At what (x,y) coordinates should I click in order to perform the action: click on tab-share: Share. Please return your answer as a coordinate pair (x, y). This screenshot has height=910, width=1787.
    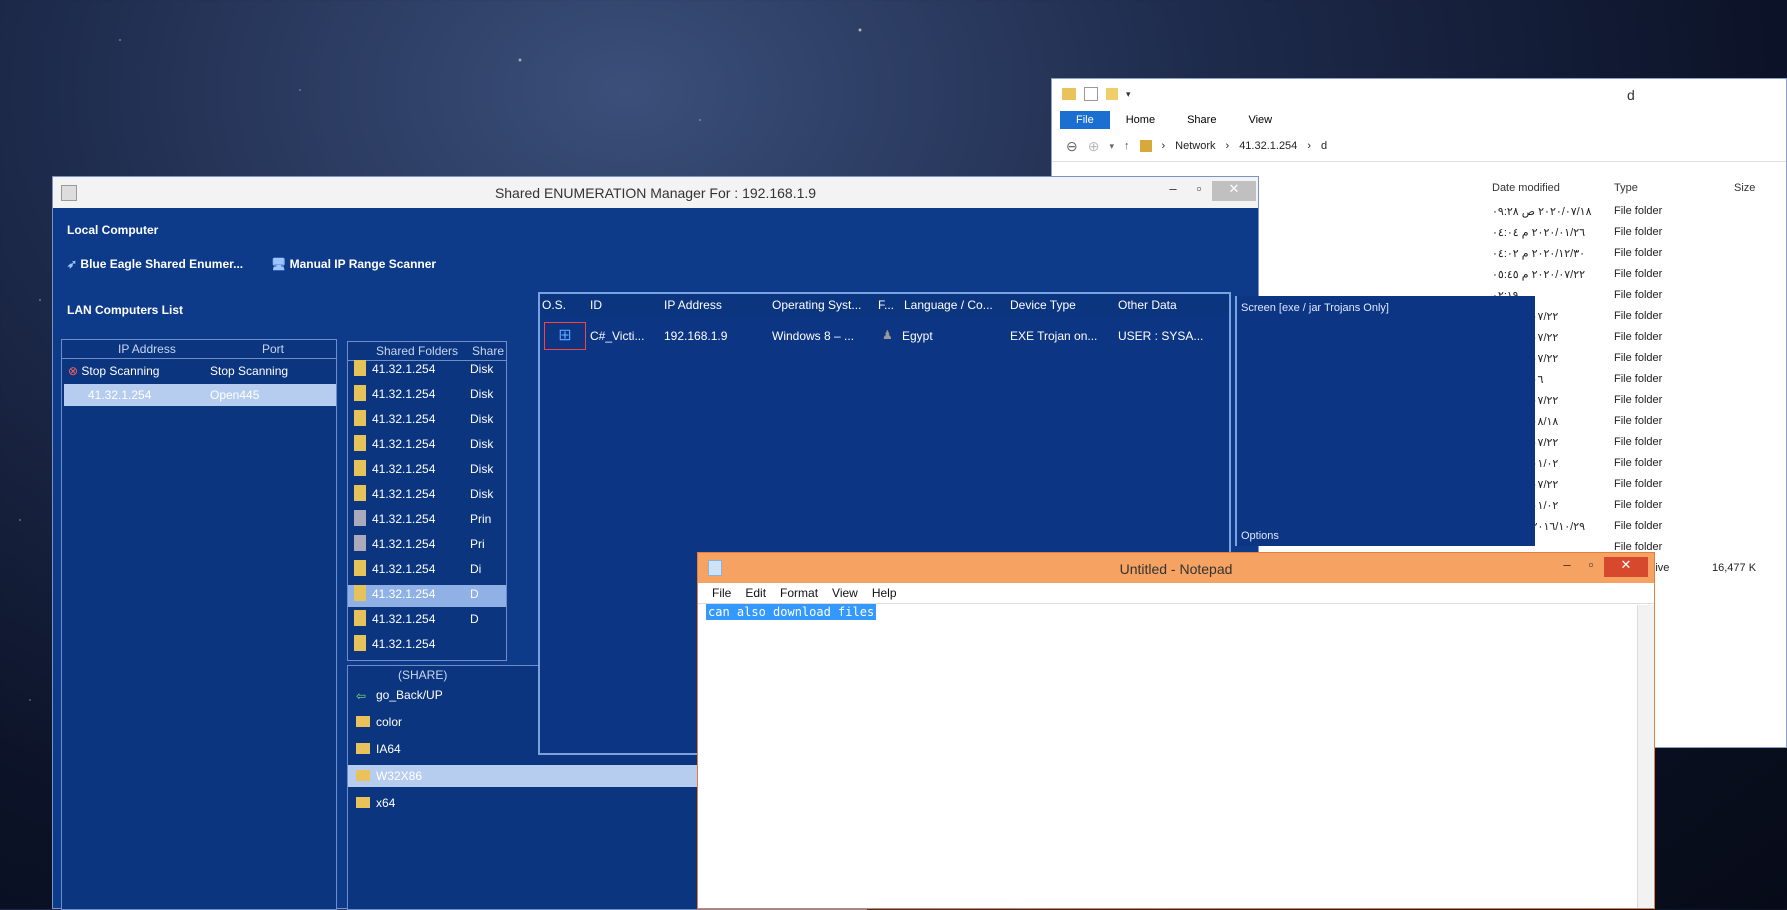
    Looking at the image, I should click on (1201, 120).